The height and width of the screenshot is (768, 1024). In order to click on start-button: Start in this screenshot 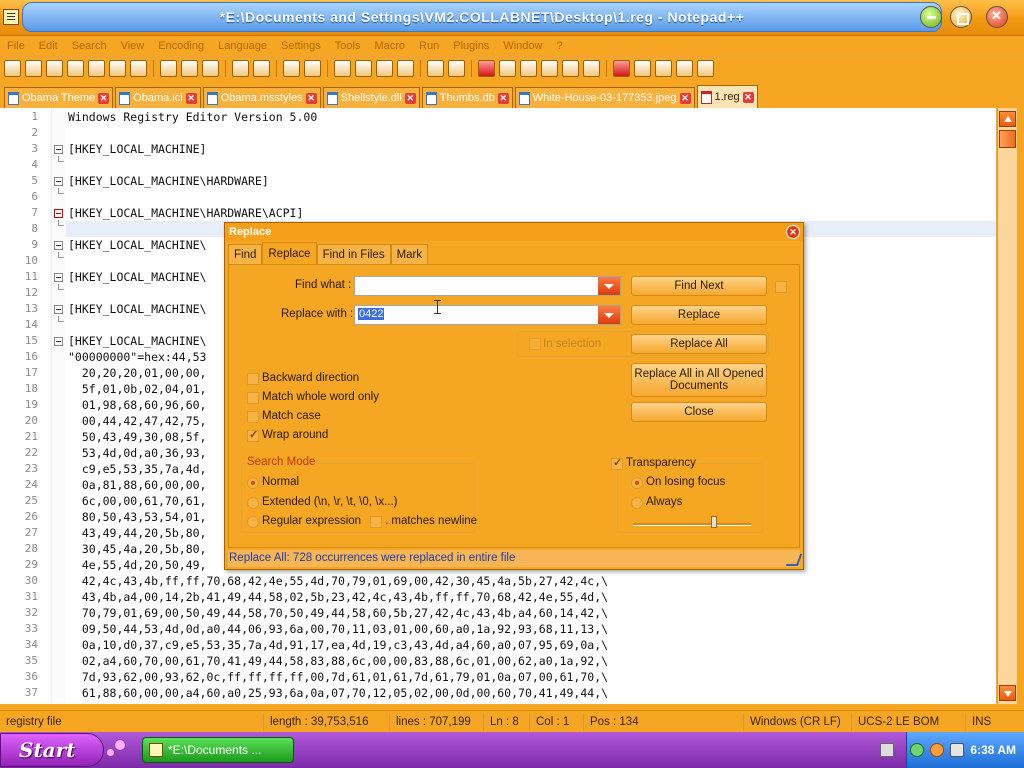, I will do `click(52, 750)`.